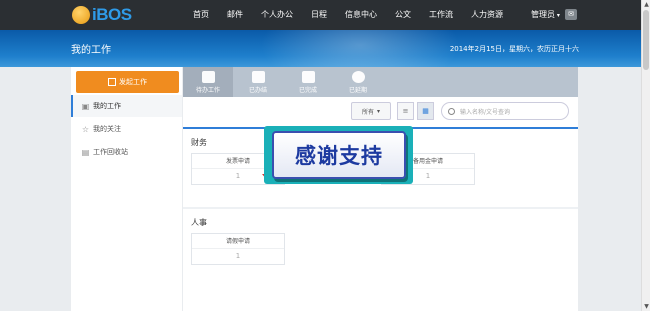 This screenshot has height=311, width=650. Describe the element at coordinates (126, 106) in the screenshot. I see `sidebar-item-my-work: ▣ 我的工作` at that location.